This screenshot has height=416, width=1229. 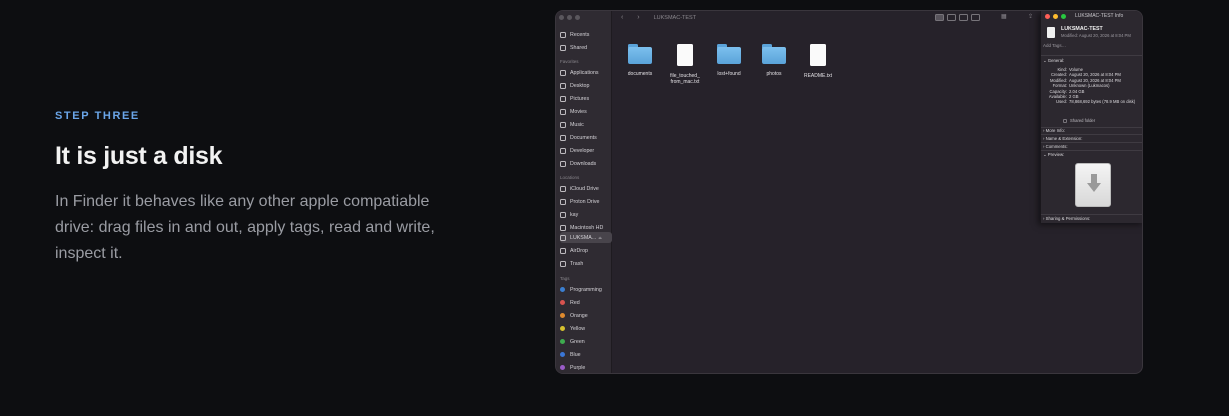 I want to click on applications-icon, so click(x=563, y=72).